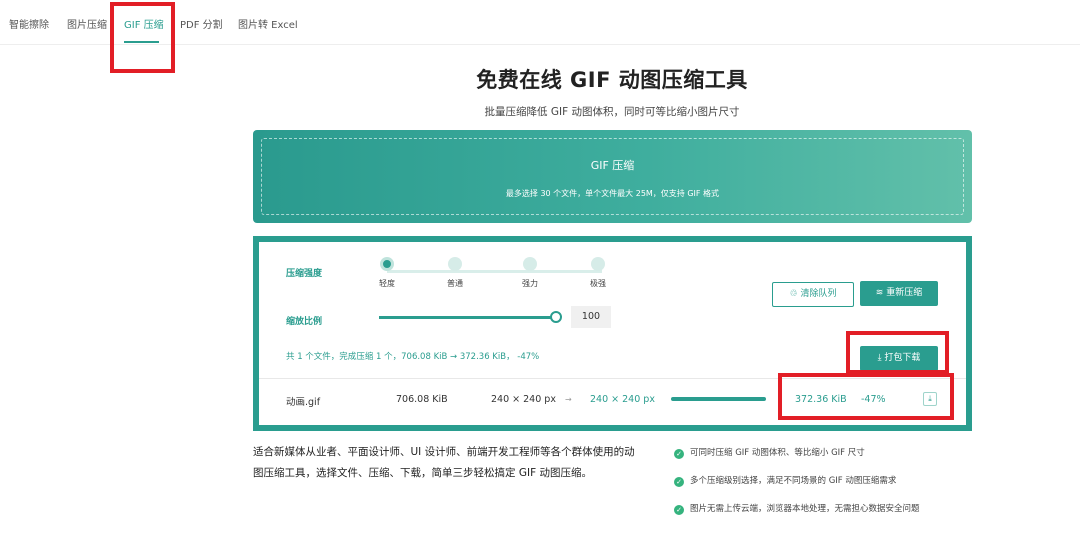 The height and width of the screenshot is (537, 1080). What do you see at coordinates (556, 317) in the screenshot?
I see `scale-slider-handle` at bounding box center [556, 317].